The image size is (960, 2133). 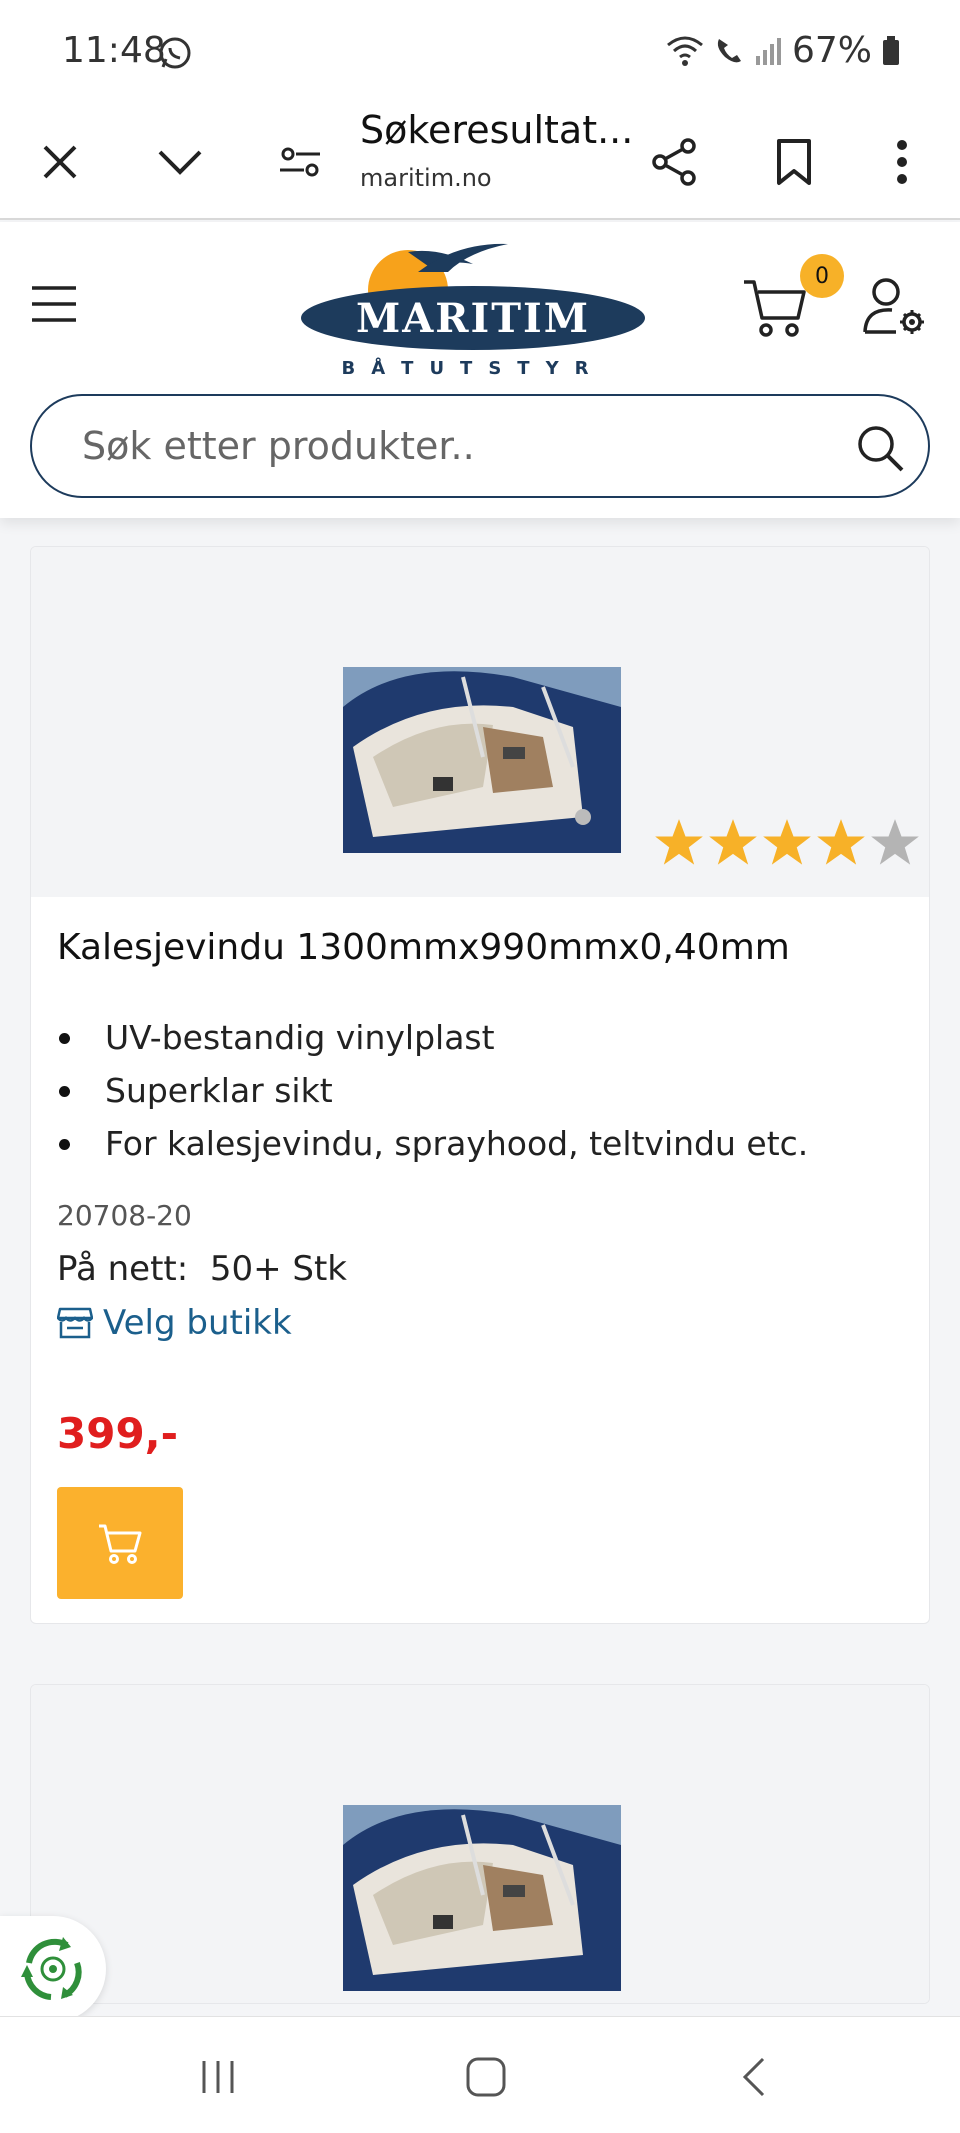 I want to click on more-vert-icon, so click(x=902, y=162).